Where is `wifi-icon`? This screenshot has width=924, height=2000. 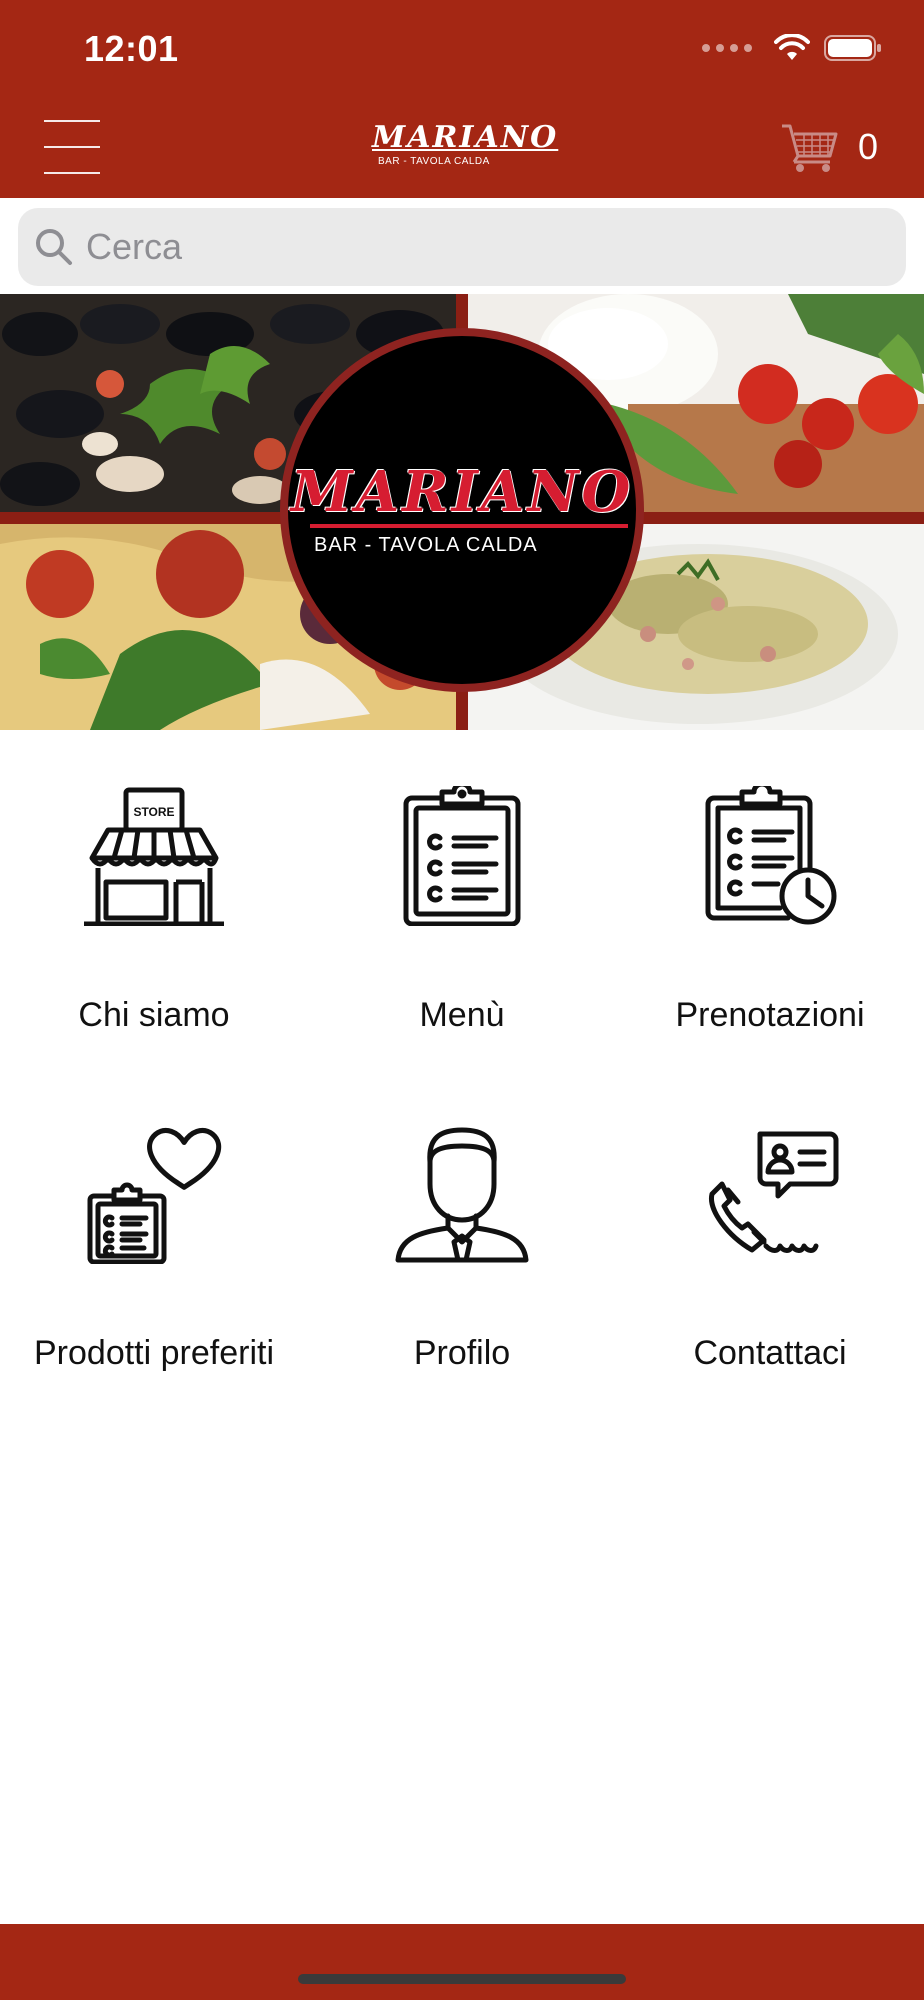 wifi-icon is located at coordinates (792, 47).